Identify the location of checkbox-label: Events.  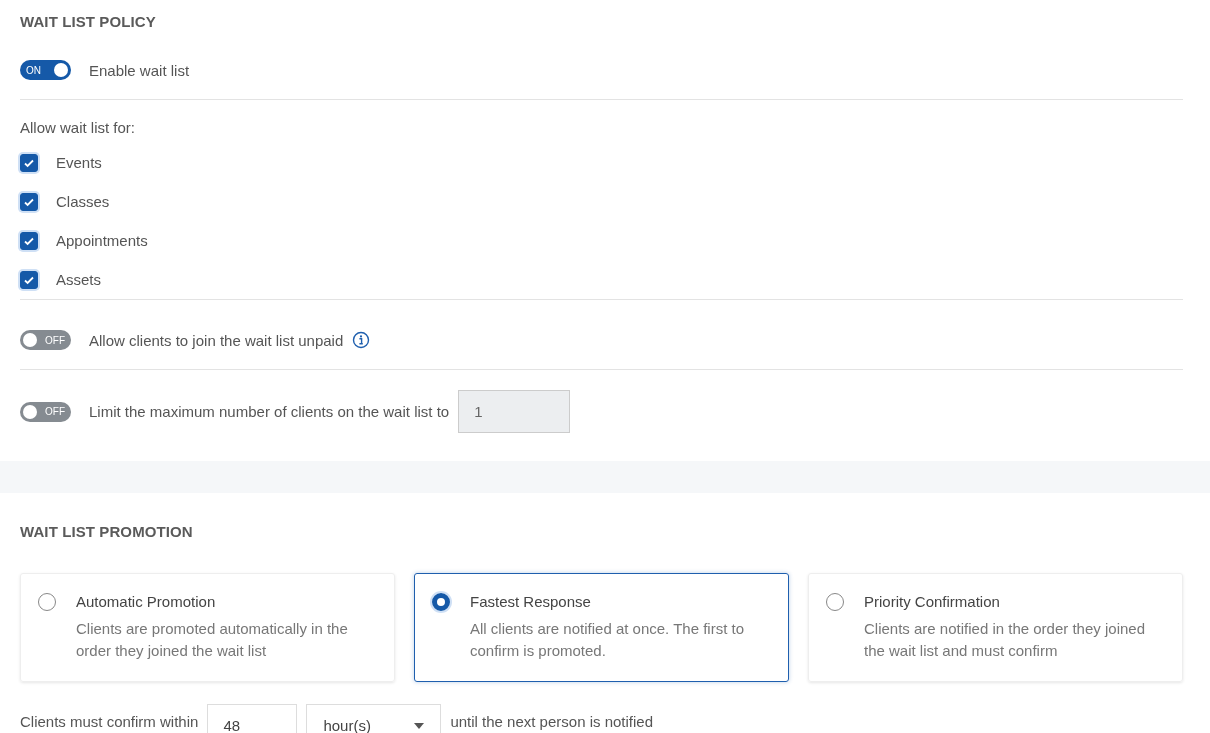
(79, 162).